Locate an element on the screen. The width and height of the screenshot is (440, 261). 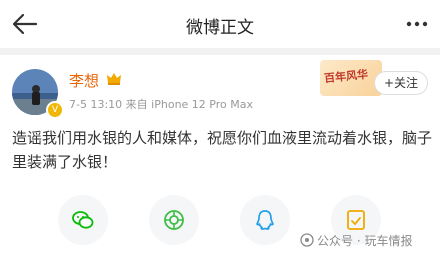
post-device: iPhone 12 Pro Max is located at coordinates (202, 104).